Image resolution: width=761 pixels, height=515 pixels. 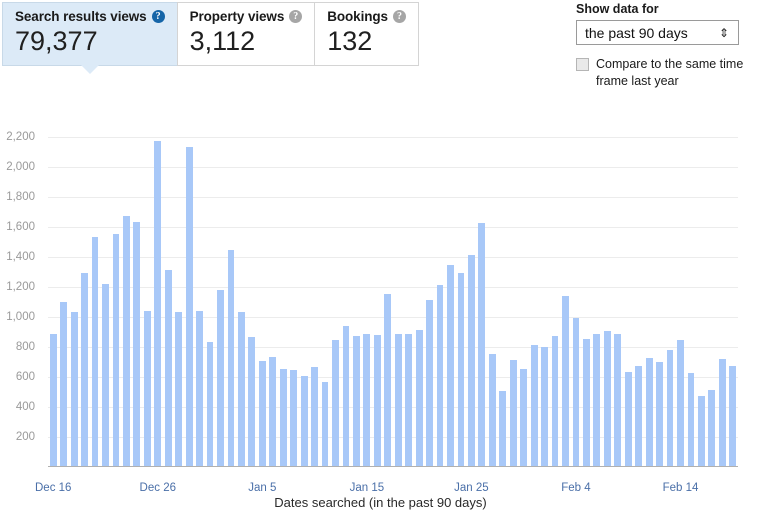 What do you see at coordinates (25, 347) in the screenshot?
I see `y-axis-tick-label: 800` at bounding box center [25, 347].